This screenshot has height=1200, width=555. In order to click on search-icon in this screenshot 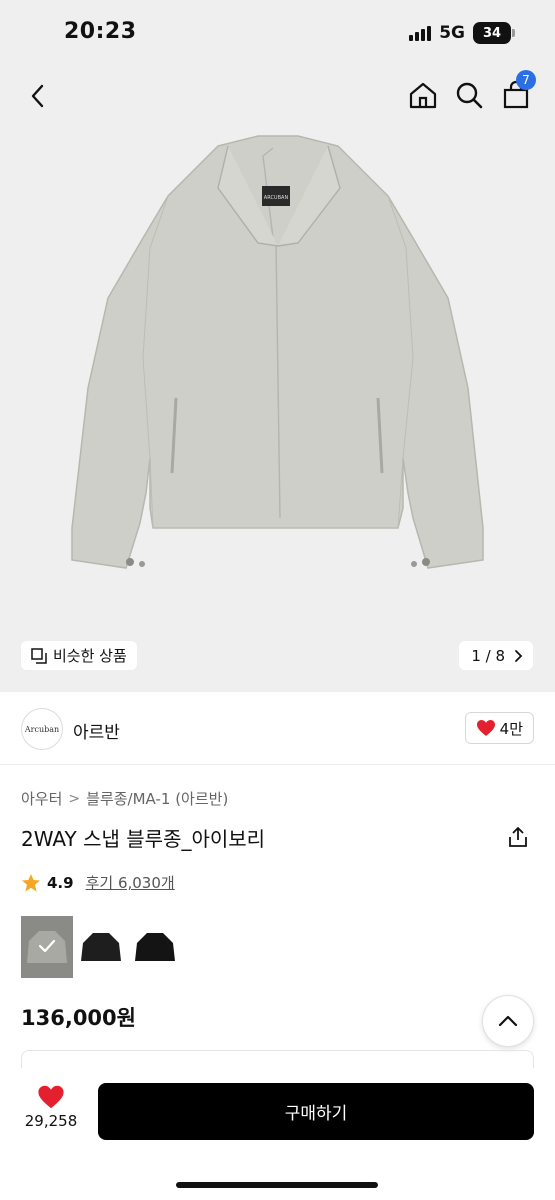, I will do `click(469, 95)`.